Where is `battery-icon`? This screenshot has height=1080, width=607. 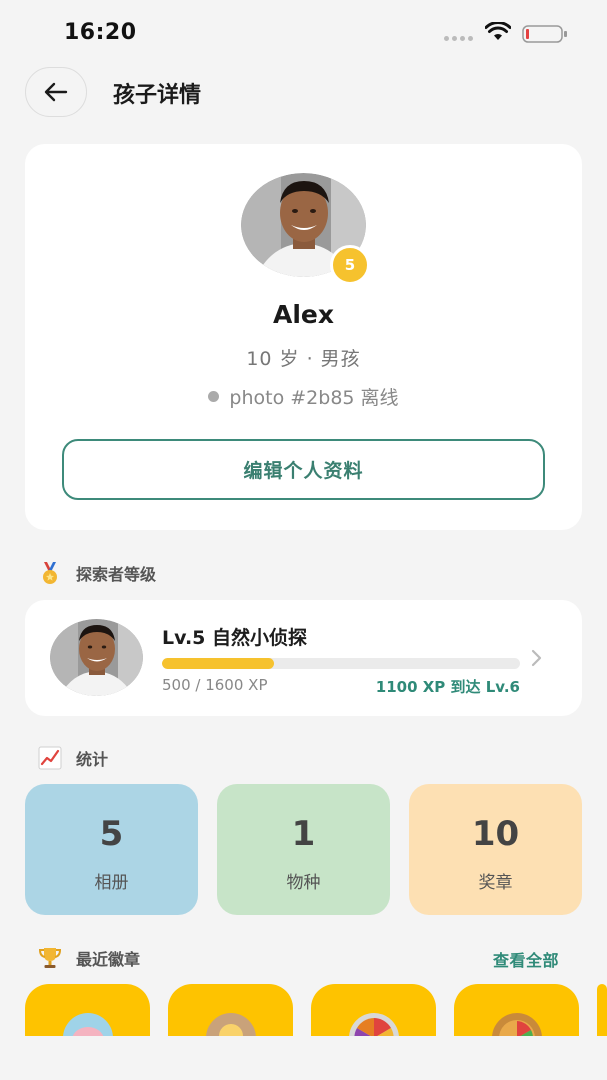
battery-icon is located at coordinates (544, 34).